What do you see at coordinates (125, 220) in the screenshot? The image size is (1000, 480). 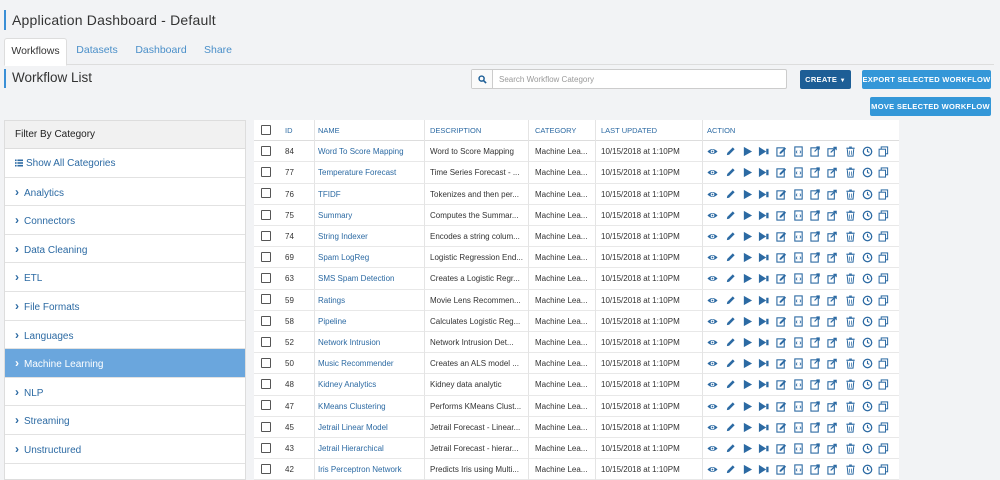 I see `sidebar-item-connectors: › Connectors` at bounding box center [125, 220].